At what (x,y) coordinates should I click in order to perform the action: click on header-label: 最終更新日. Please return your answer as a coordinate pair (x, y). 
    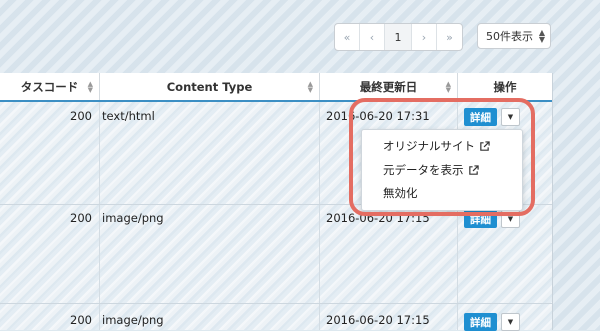
    Looking at the image, I should click on (388, 86).